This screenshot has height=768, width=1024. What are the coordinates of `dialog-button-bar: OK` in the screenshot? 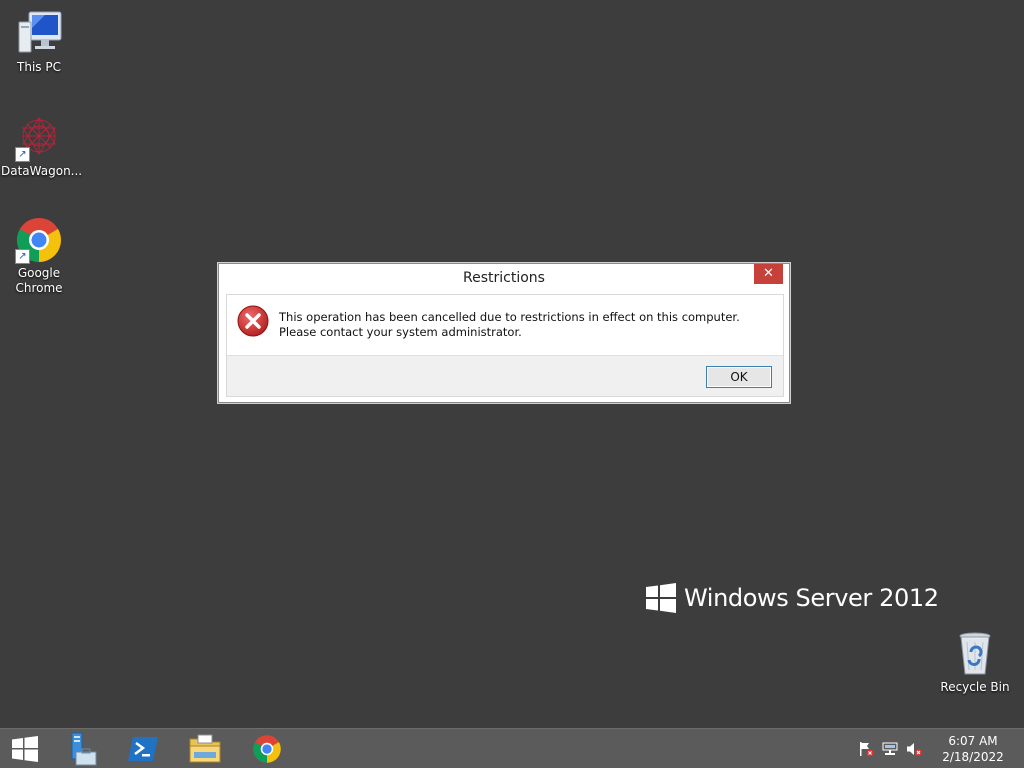 It's located at (505, 375).